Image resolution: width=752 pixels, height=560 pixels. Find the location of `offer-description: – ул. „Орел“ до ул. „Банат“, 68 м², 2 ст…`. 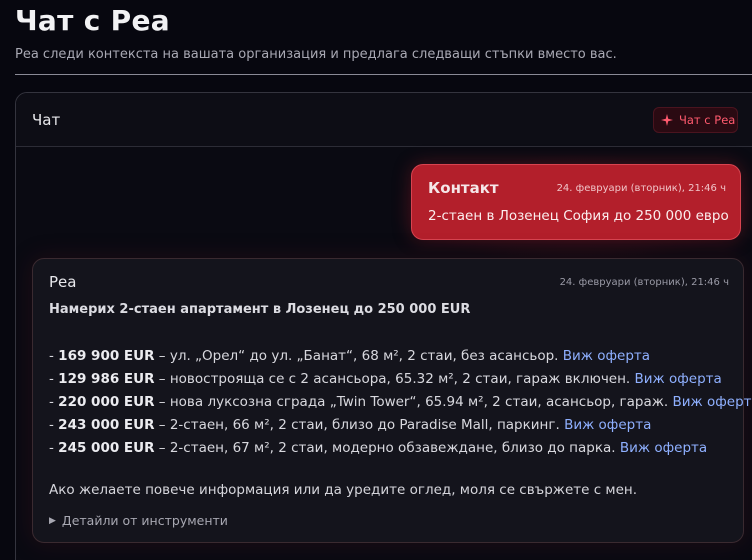

offer-description: – ул. „Орел“ до ул. „Банат“, 68 м², 2 ст… is located at coordinates (358, 356).